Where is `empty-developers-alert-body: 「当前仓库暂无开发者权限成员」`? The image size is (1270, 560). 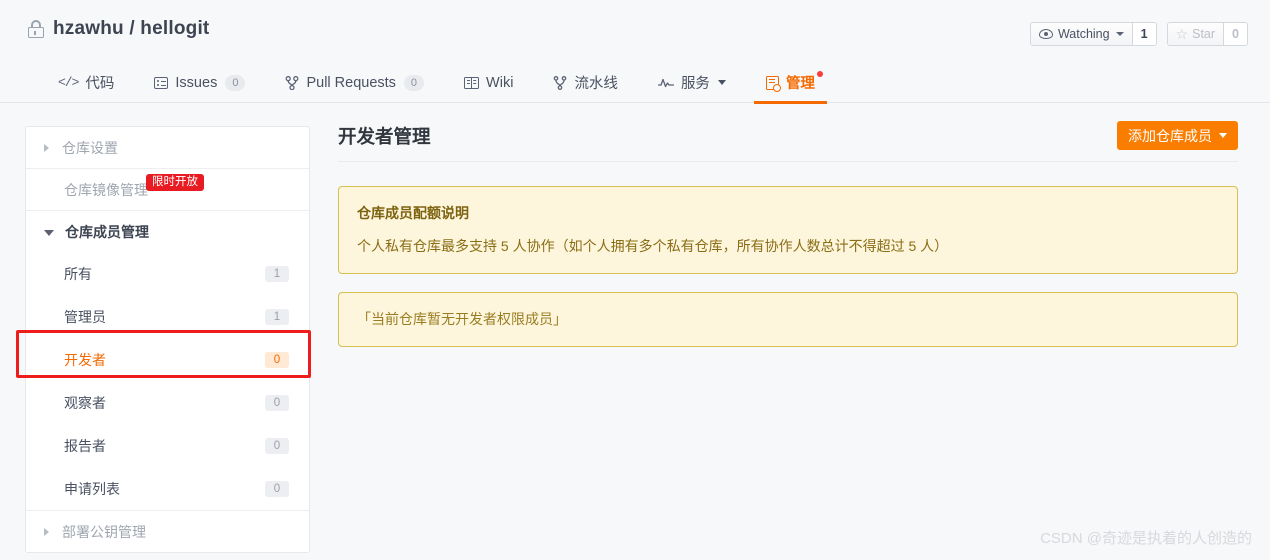 empty-developers-alert-body: 「当前仓库暂无开发者权限成员」 is located at coordinates (462, 318).